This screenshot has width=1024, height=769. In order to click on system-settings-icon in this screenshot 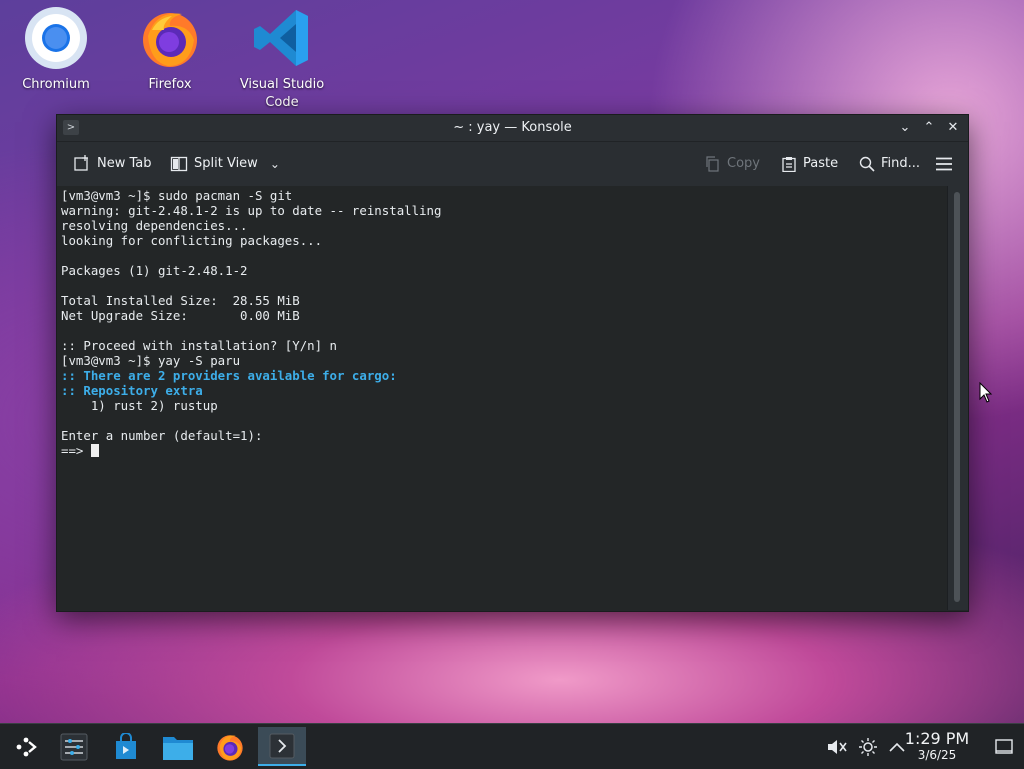, I will do `click(74, 747)`.